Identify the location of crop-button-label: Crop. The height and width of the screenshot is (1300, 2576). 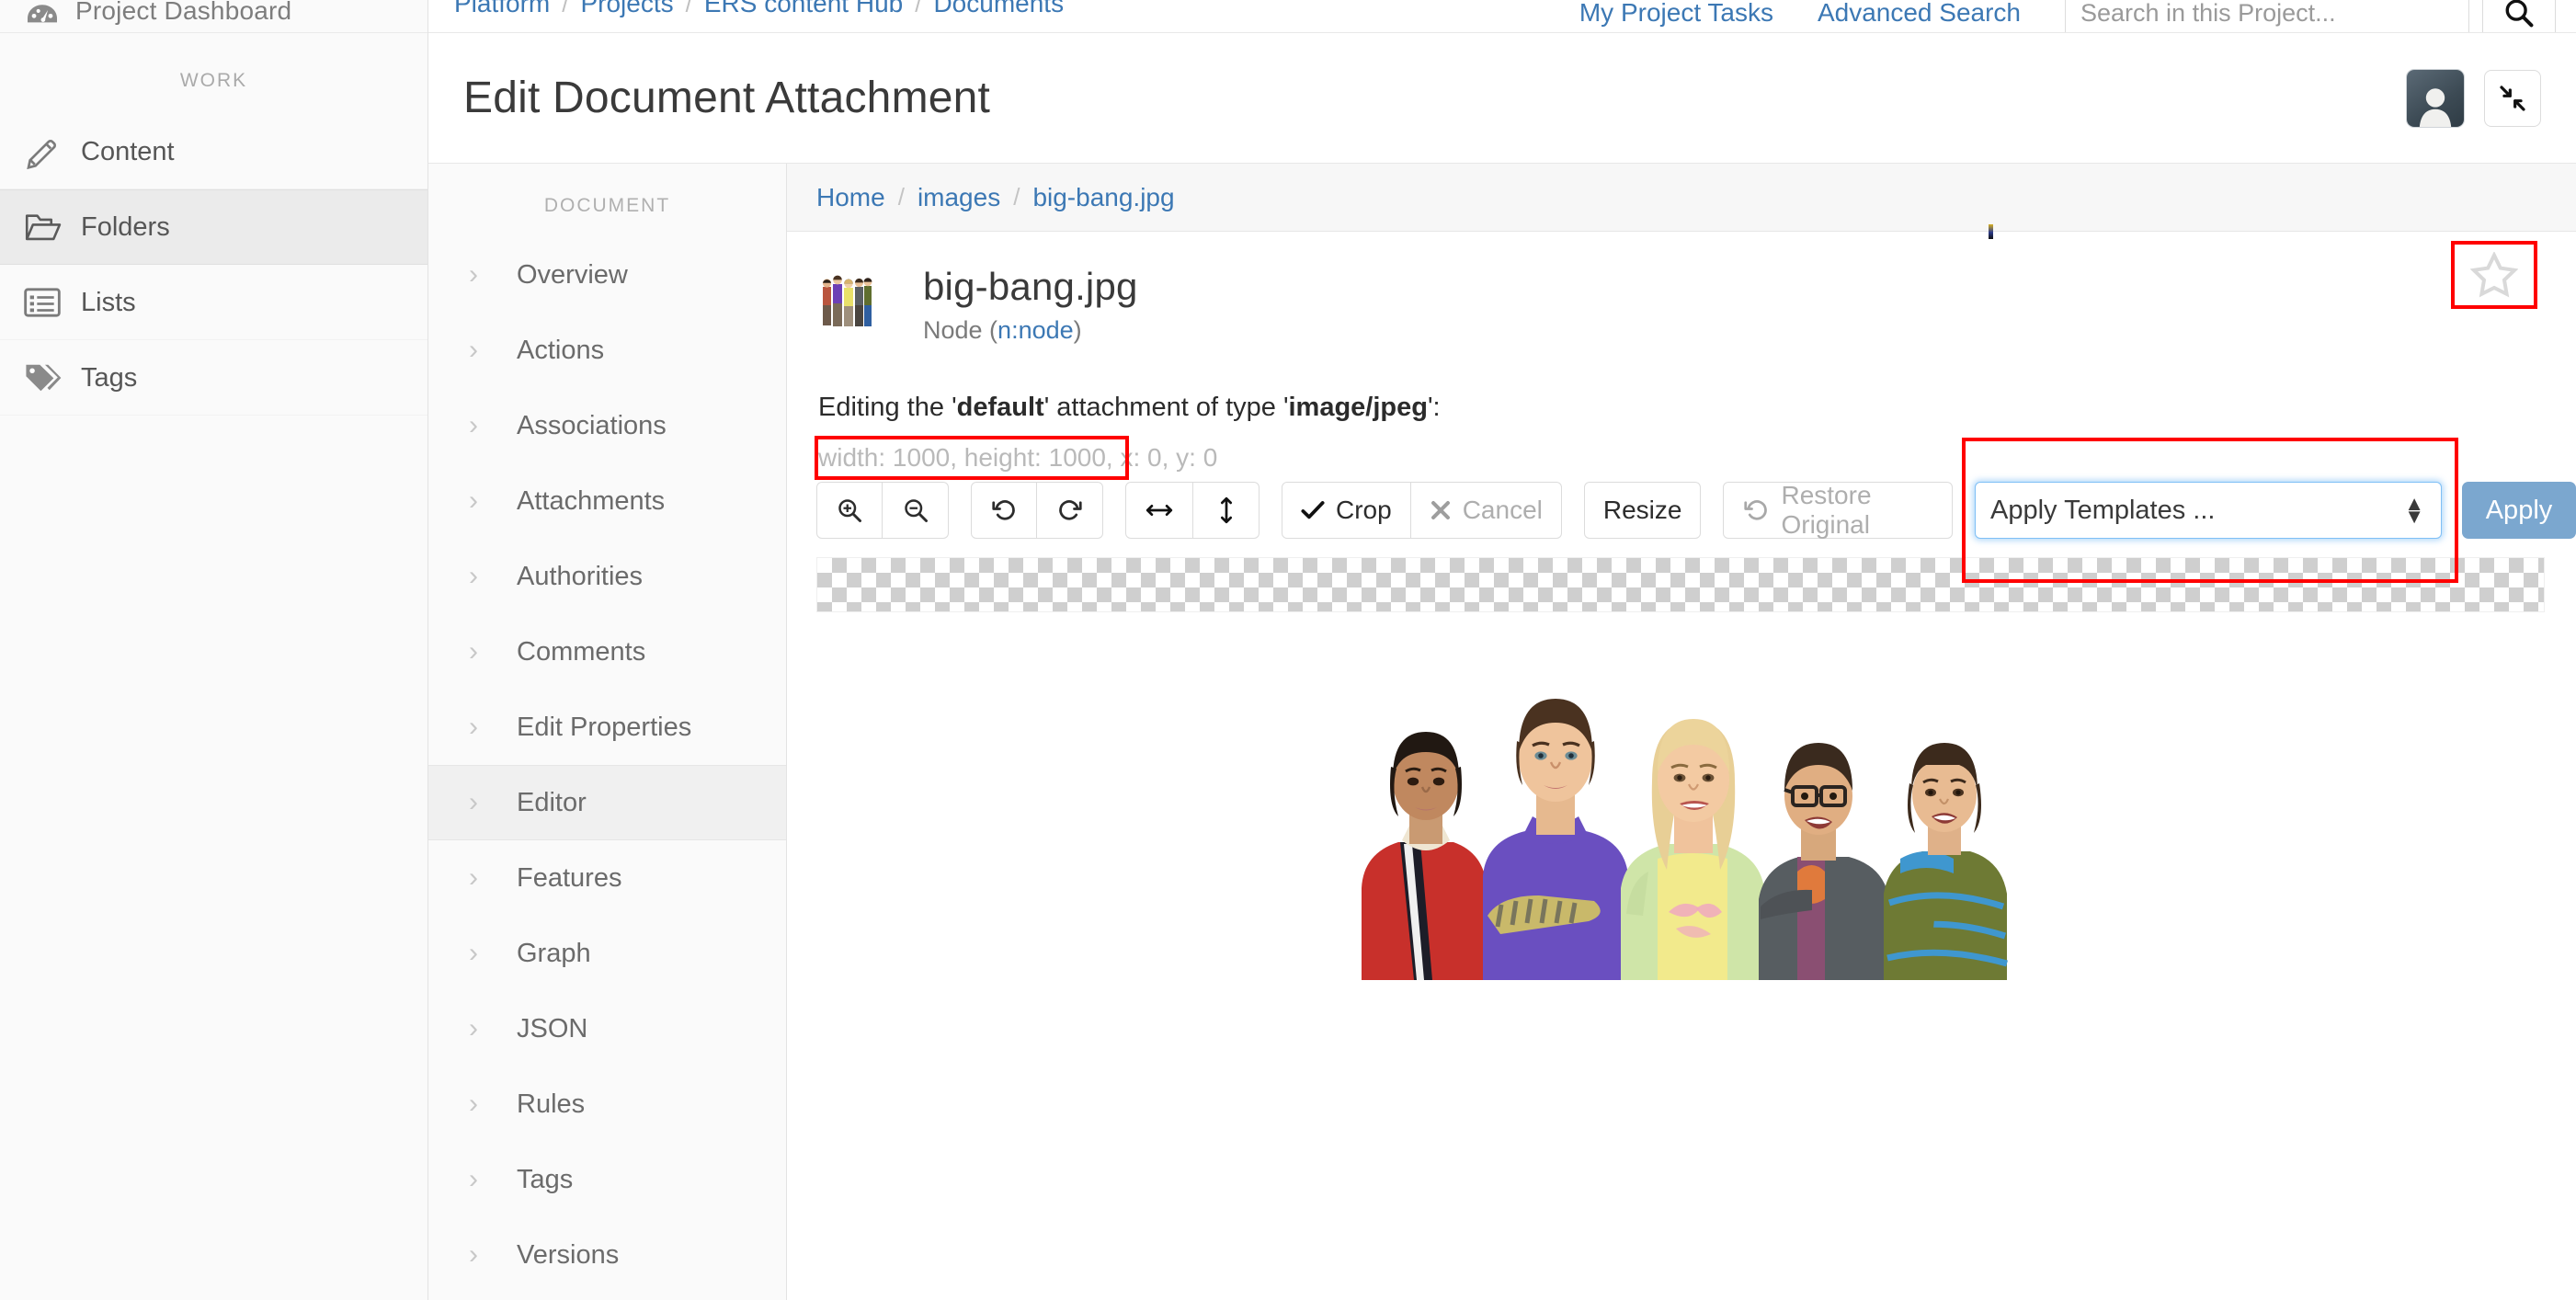
(1364, 510).